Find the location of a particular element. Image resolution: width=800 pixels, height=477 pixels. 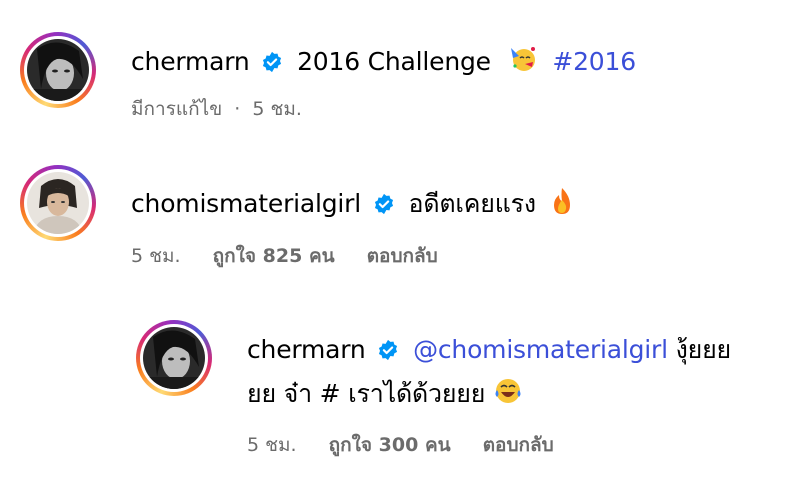

comment-text: 2016 Challenge is located at coordinates (394, 61).